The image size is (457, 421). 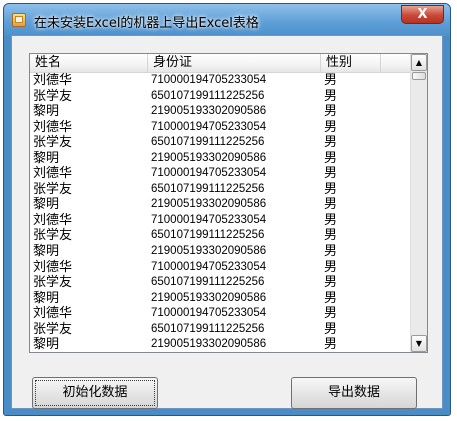 I want to click on vertical-scrollbar: ▲ ▼, so click(x=418, y=203).